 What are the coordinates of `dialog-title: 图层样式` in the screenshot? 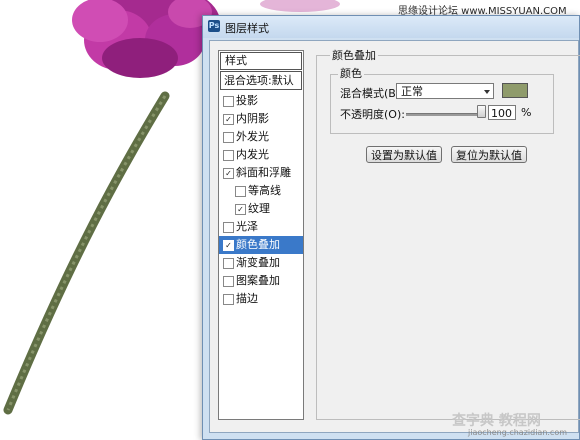 It's located at (247, 28).